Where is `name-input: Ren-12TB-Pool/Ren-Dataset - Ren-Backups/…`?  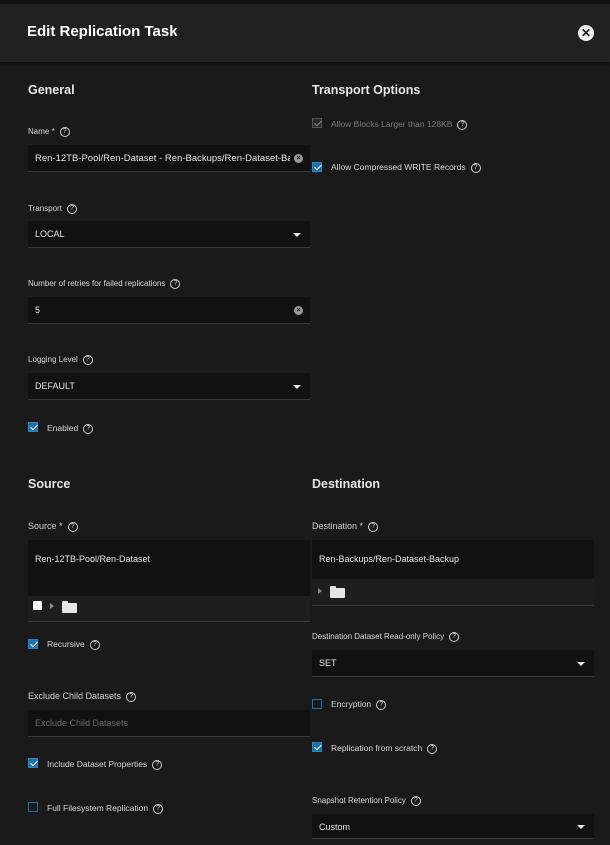 name-input: Ren-12TB-Pool/Ren-Dataset - Ren-Backups/… is located at coordinates (162, 158).